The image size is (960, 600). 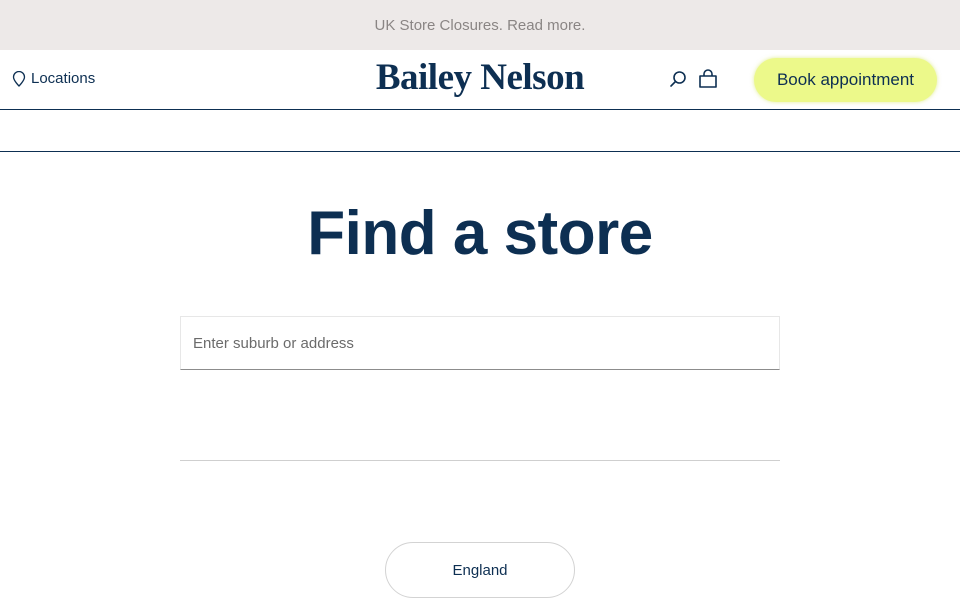 What do you see at coordinates (480, 131) in the screenshot?
I see `secondary-nav` at bounding box center [480, 131].